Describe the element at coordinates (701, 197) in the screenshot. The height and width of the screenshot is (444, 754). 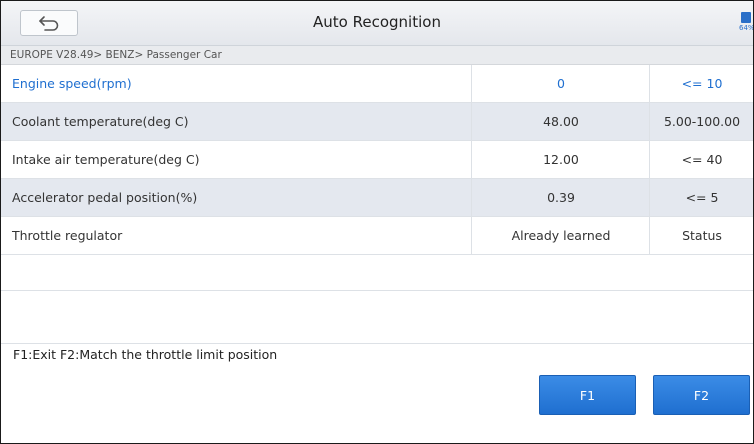
I see `row-range: <= 5` at that location.